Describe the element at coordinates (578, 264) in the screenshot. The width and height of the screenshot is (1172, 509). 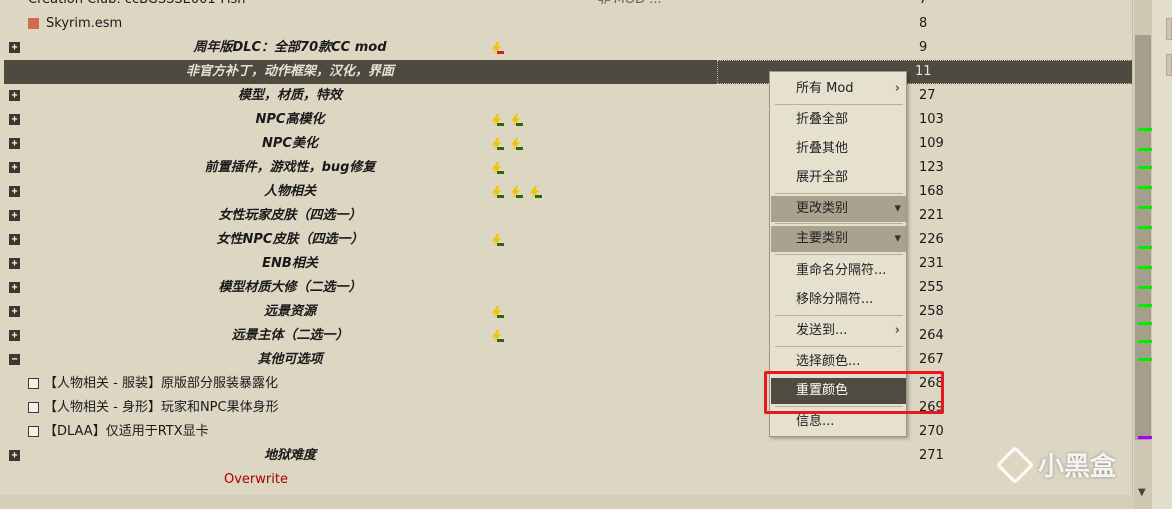
I see `separator-bar: ENB相关` at that location.